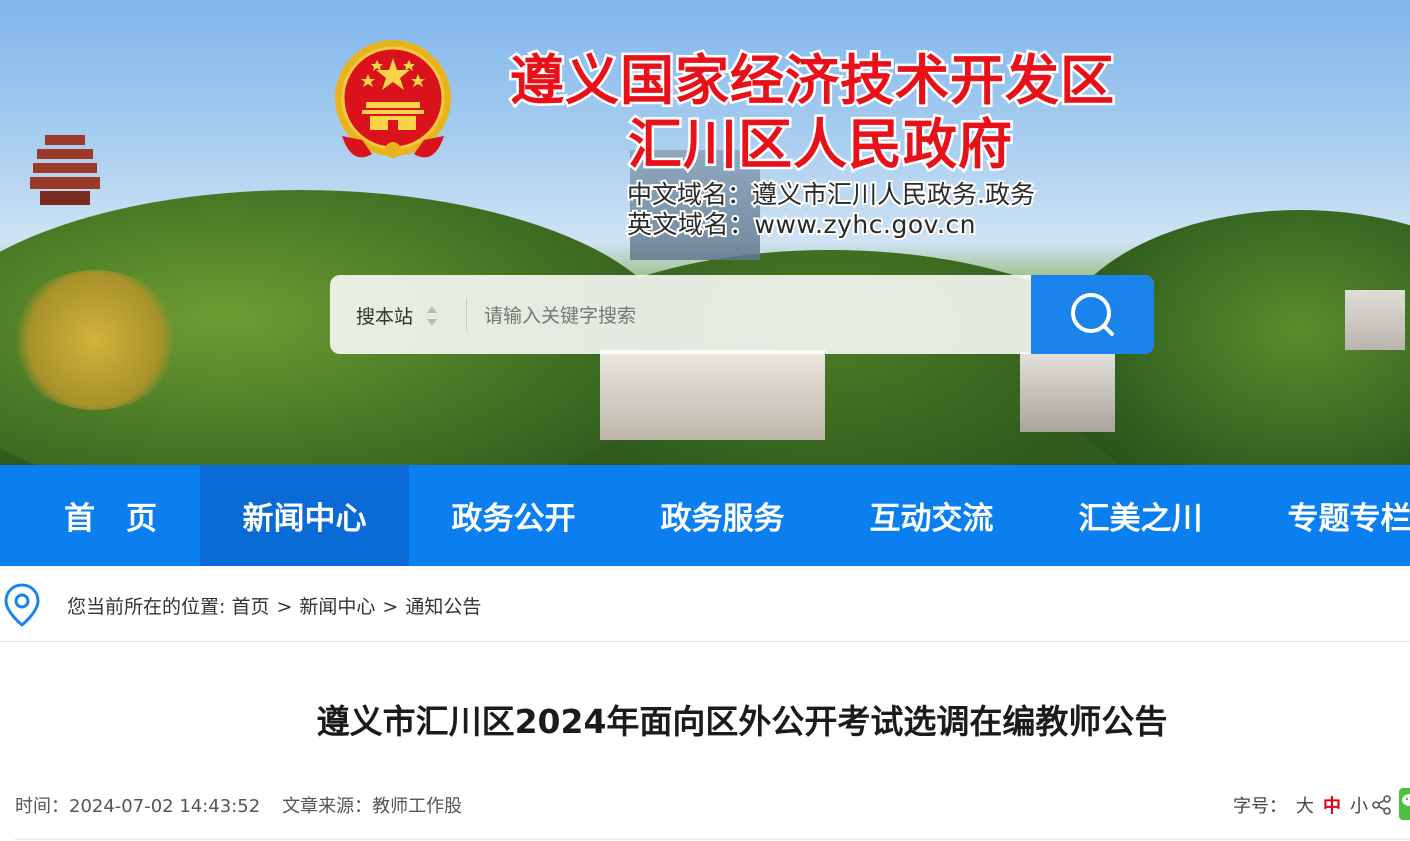 This screenshot has width=1410, height=841. I want to click on breadcrumb: 您当前所在的位置: 首页 > 新闻中心 > 通知公告, so click(705, 604).